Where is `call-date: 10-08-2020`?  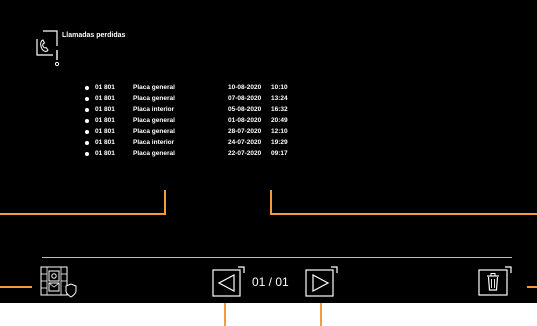 call-date: 10-08-2020 is located at coordinates (245, 87).